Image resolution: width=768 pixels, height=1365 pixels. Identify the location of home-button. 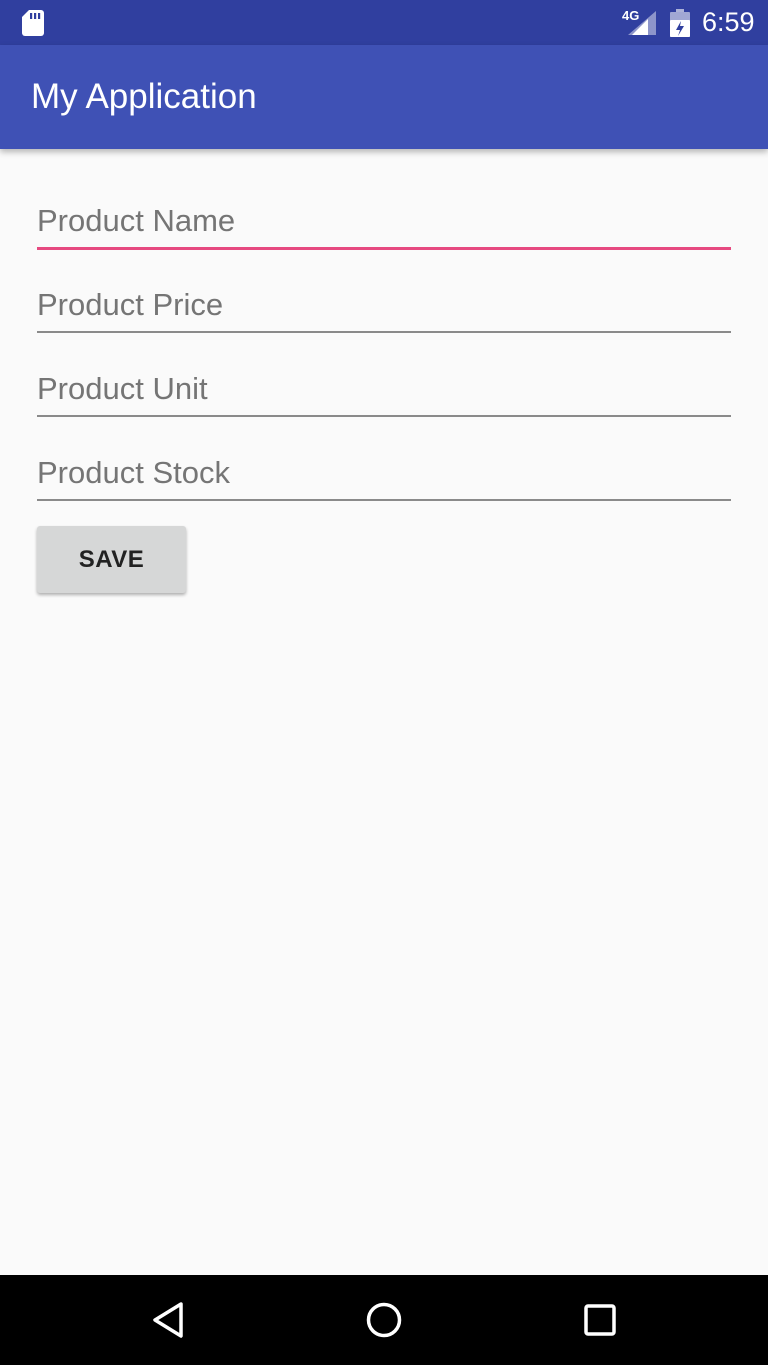
(384, 1320).